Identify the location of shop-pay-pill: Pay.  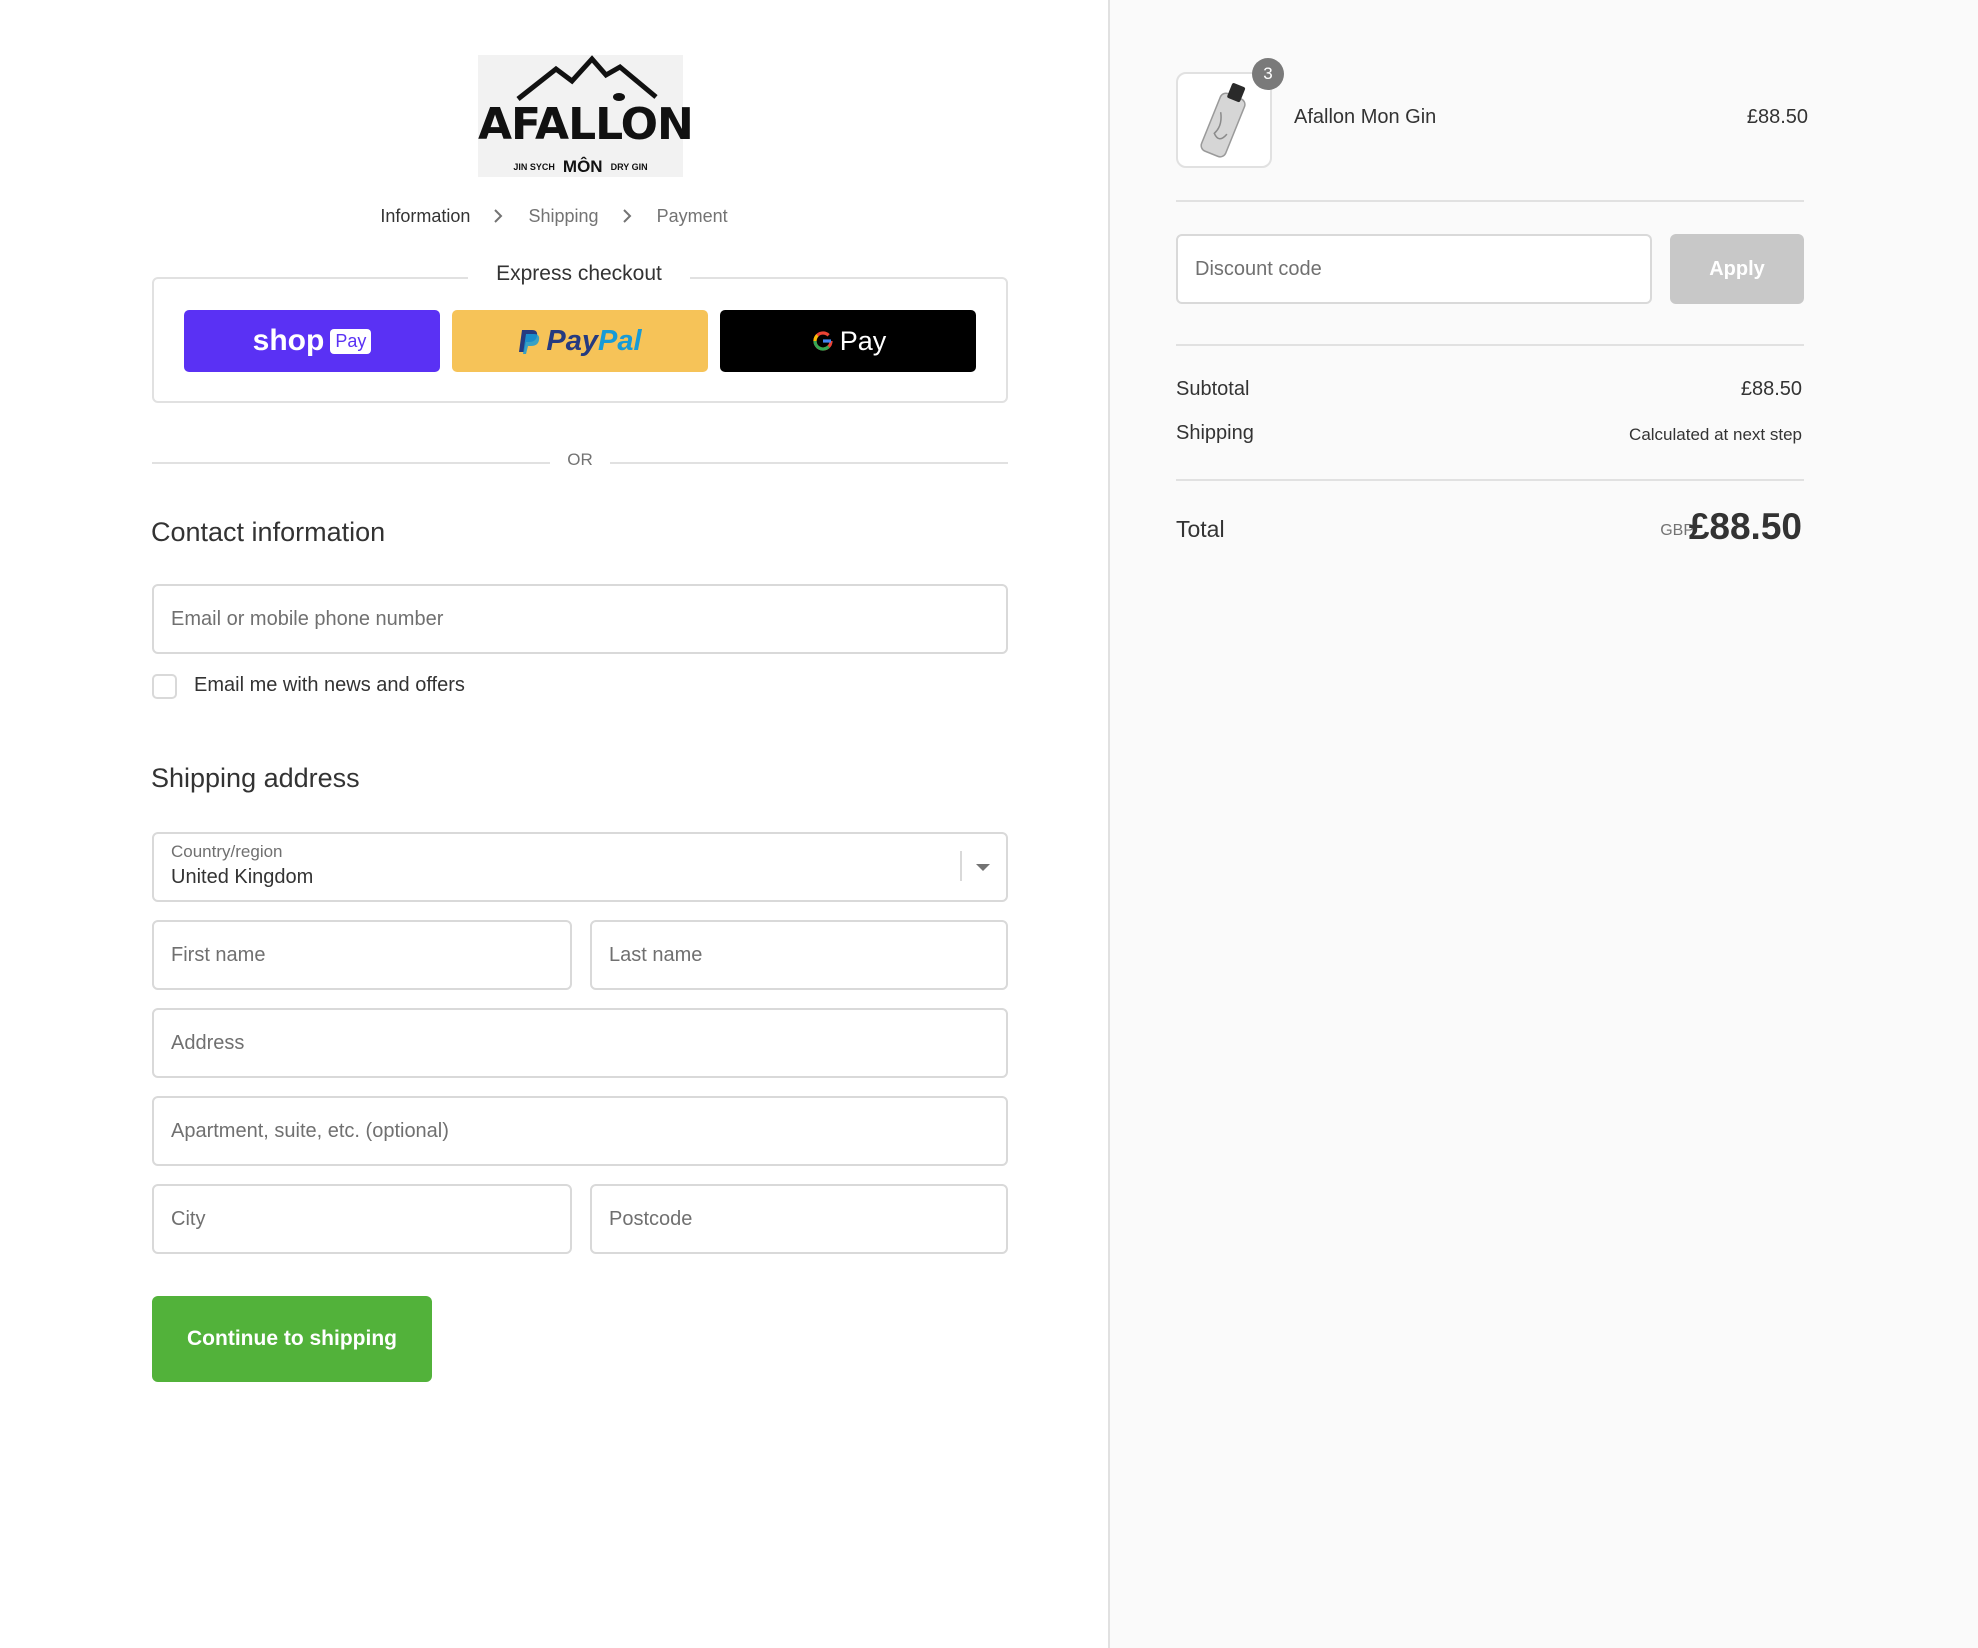
(351, 341).